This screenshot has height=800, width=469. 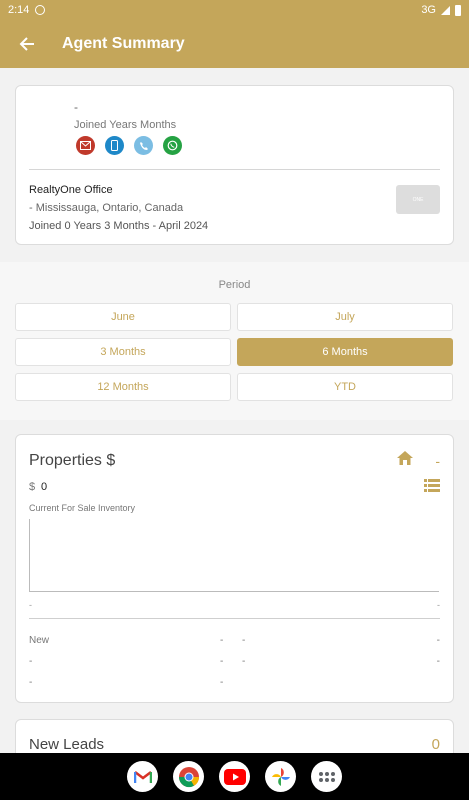 I want to click on status-bar: 2:14 3G, so click(x=234, y=10).